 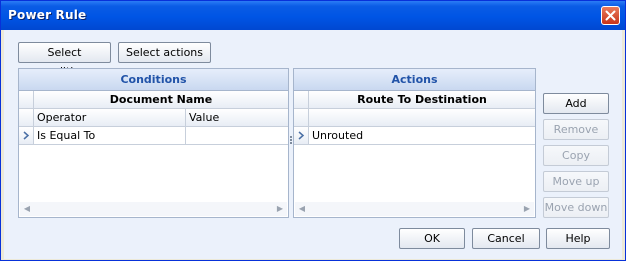 I want to click on select-conditions-button: Select conditions, so click(x=64, y=60).